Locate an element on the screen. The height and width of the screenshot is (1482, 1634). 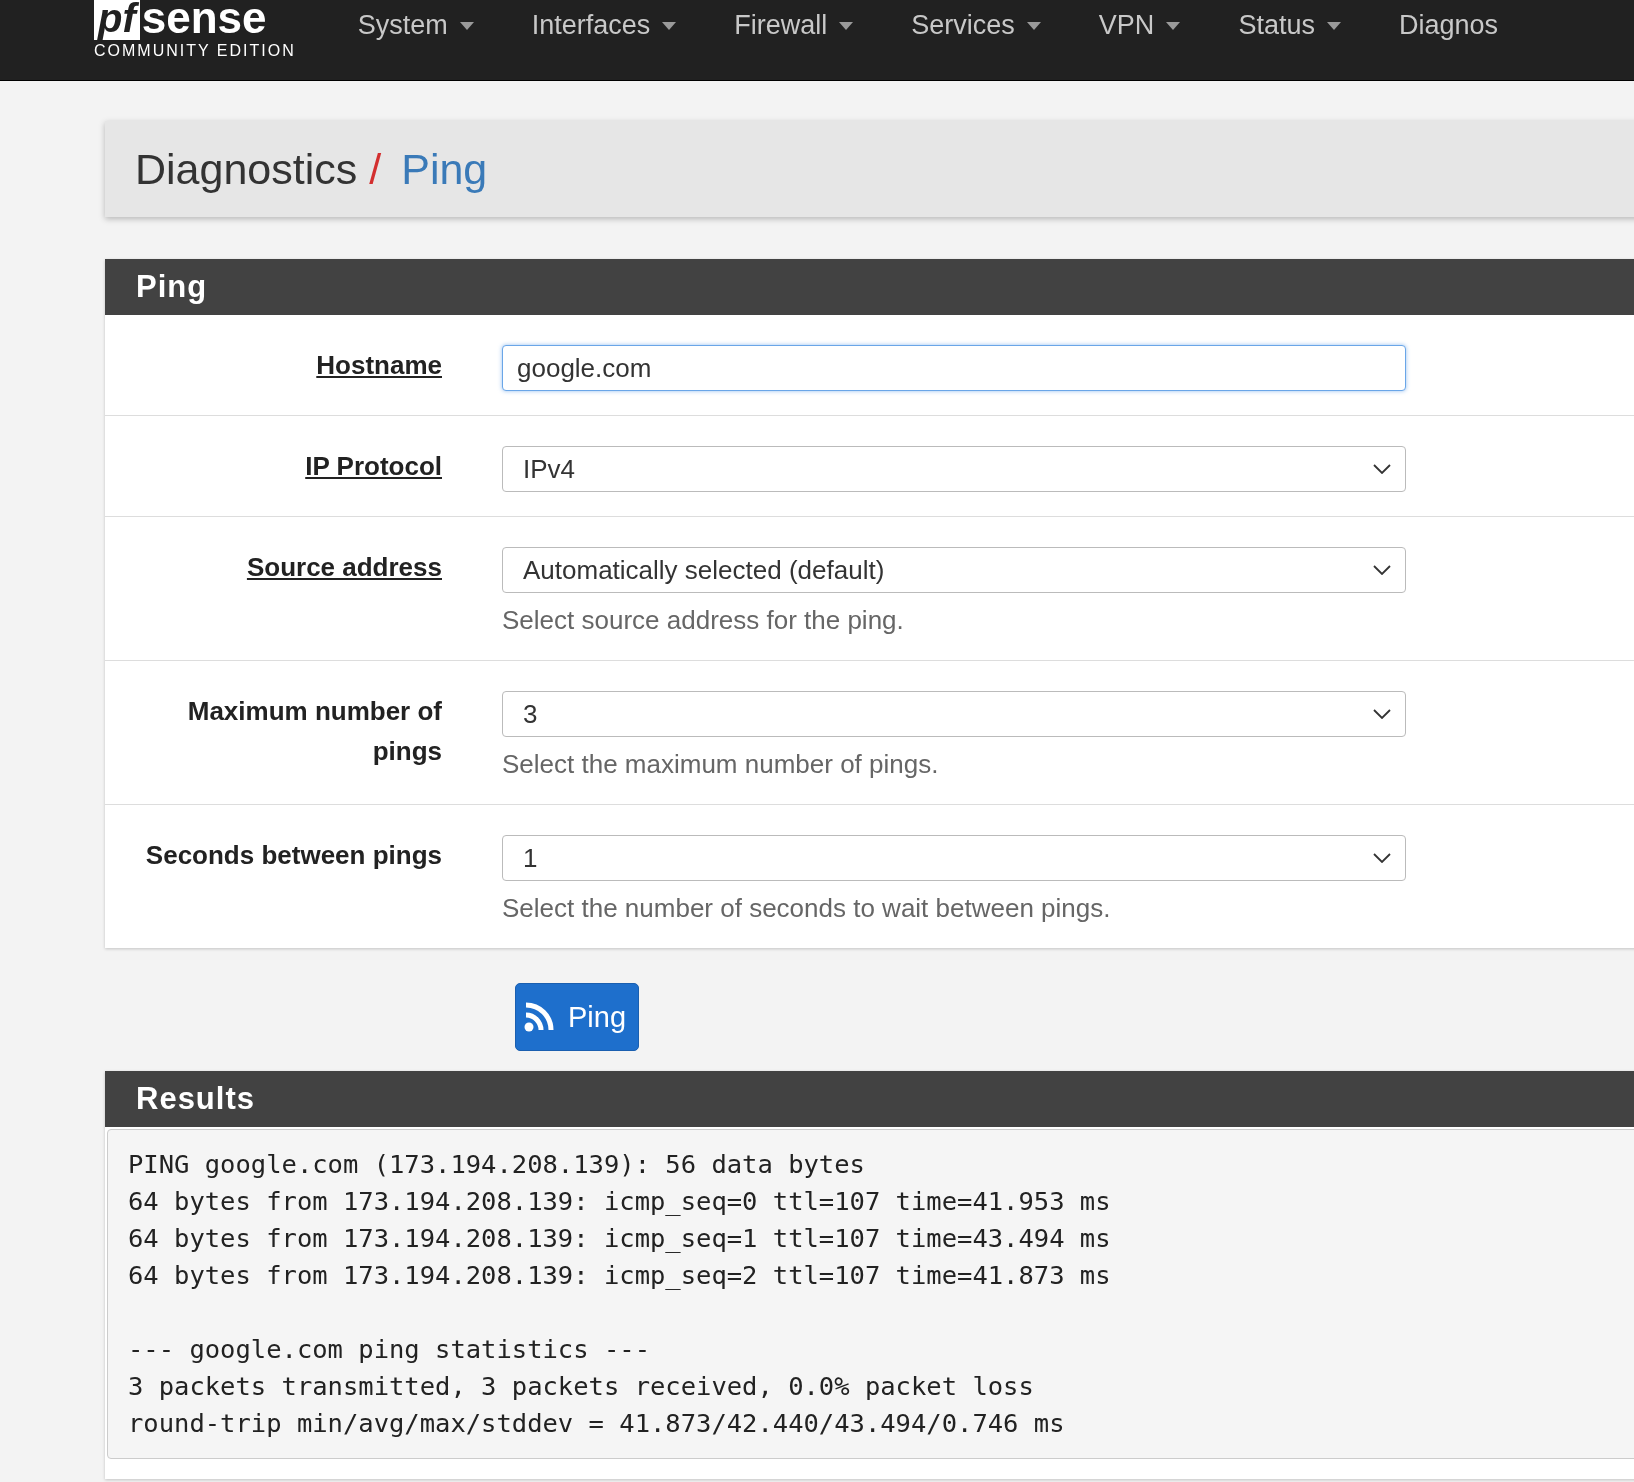
logo-wordmark: sense is located at coordinates (204, 20).